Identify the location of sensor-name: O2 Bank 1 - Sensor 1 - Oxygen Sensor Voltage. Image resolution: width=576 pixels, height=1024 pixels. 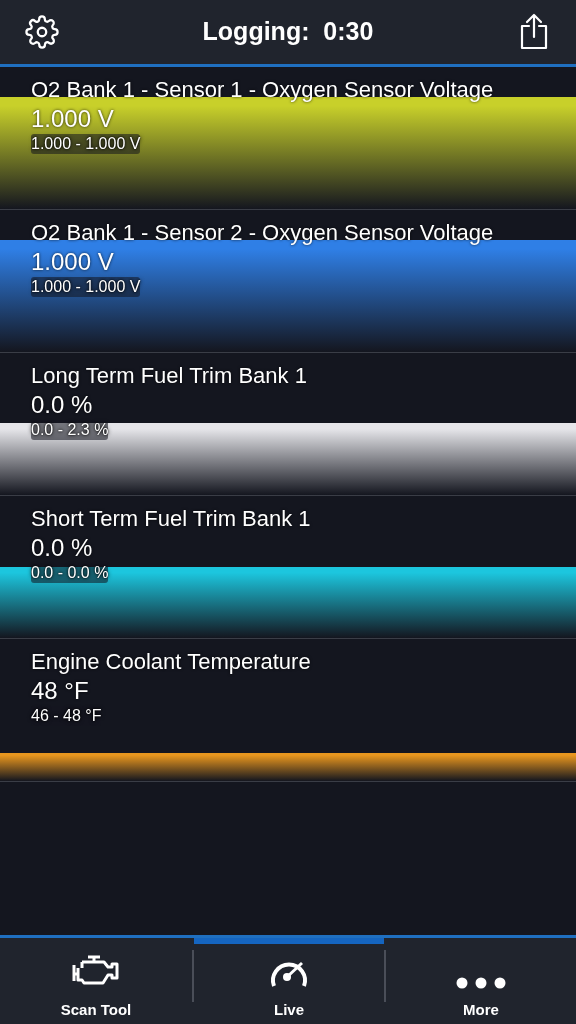
(263, 90).